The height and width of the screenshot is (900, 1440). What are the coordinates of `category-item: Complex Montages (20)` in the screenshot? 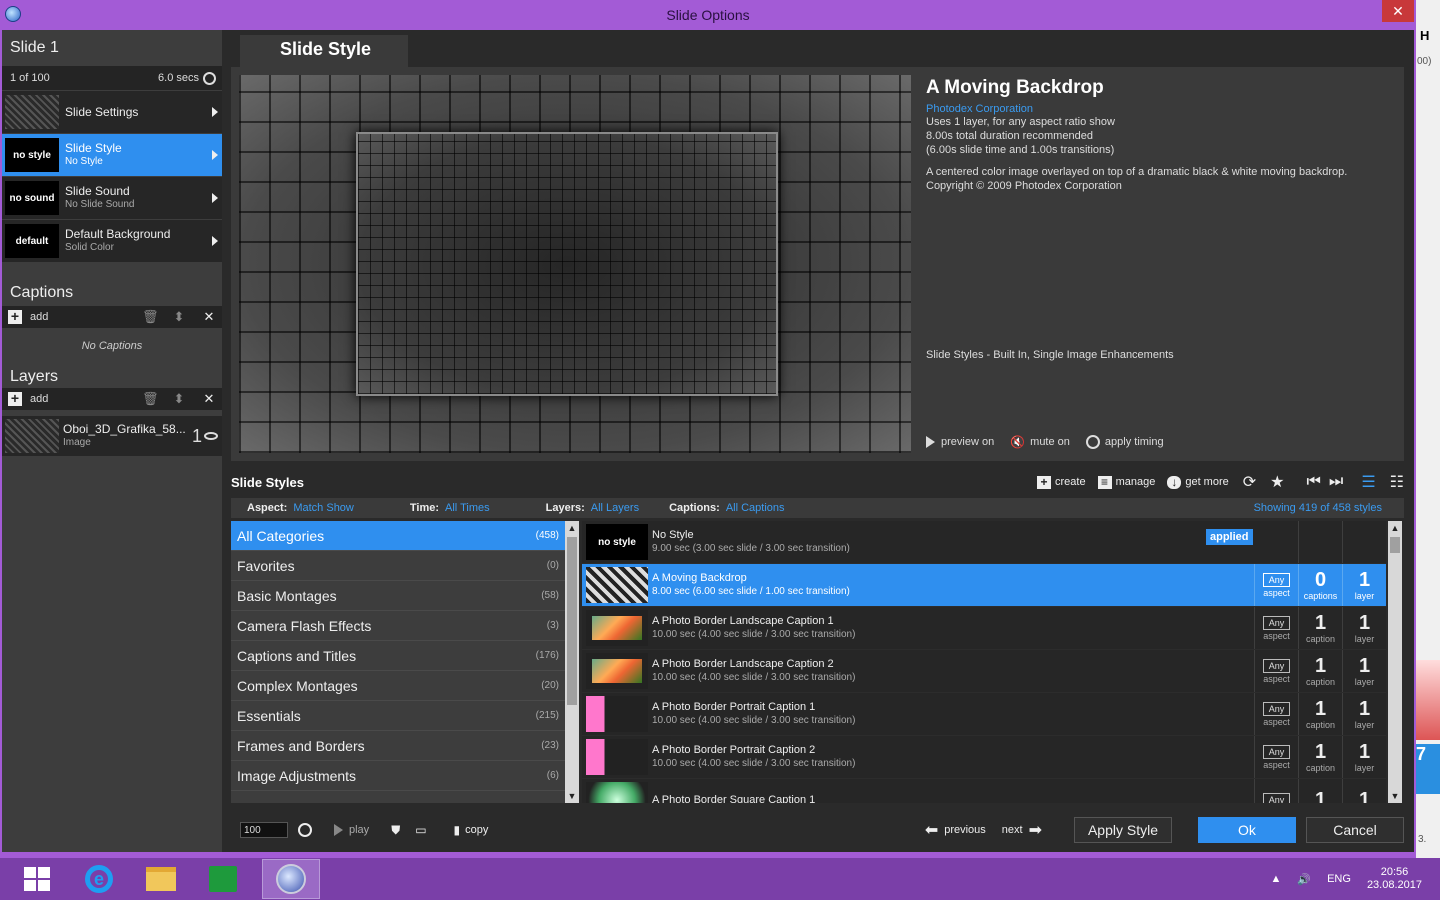 It's located at (398, 686).